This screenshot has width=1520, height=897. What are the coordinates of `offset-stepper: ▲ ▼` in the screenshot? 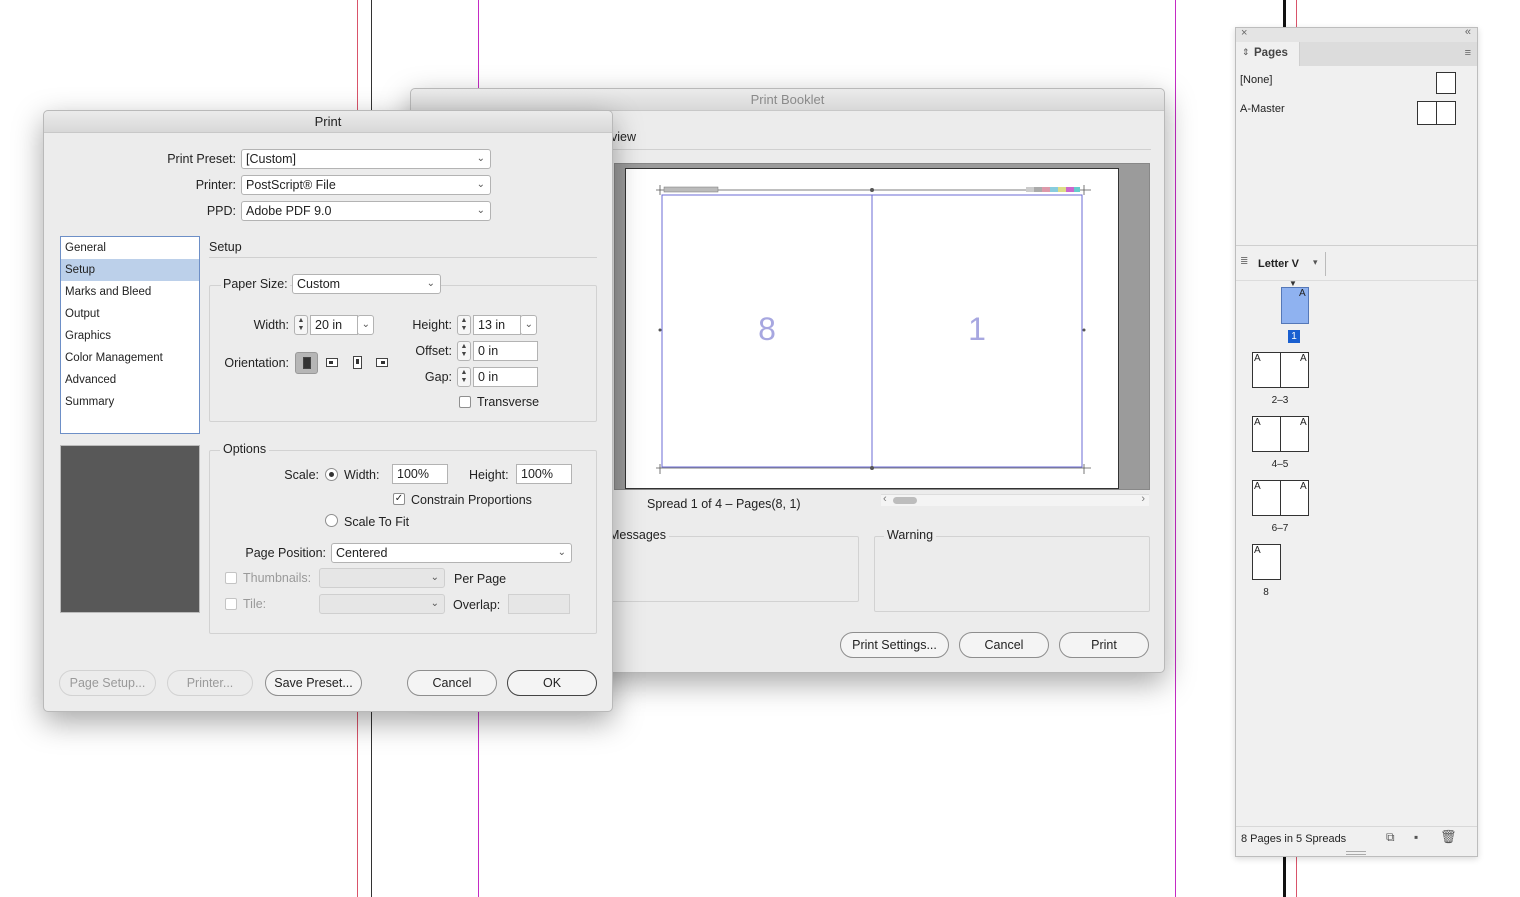 It's located at (464, 351).